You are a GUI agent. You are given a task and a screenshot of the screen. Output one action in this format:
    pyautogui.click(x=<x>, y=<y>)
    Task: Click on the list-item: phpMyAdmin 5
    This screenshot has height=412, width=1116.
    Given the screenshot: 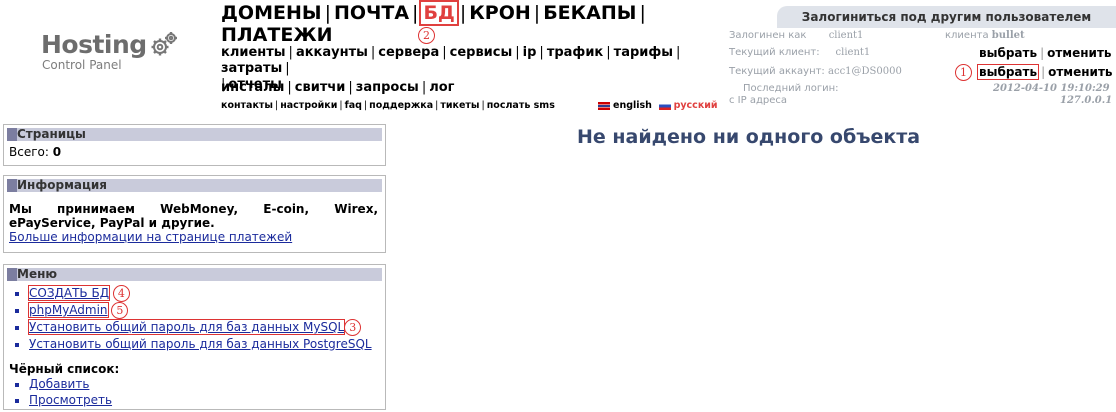 What is the action you would take?
    pyautogui.click(x=204, y=310)
    